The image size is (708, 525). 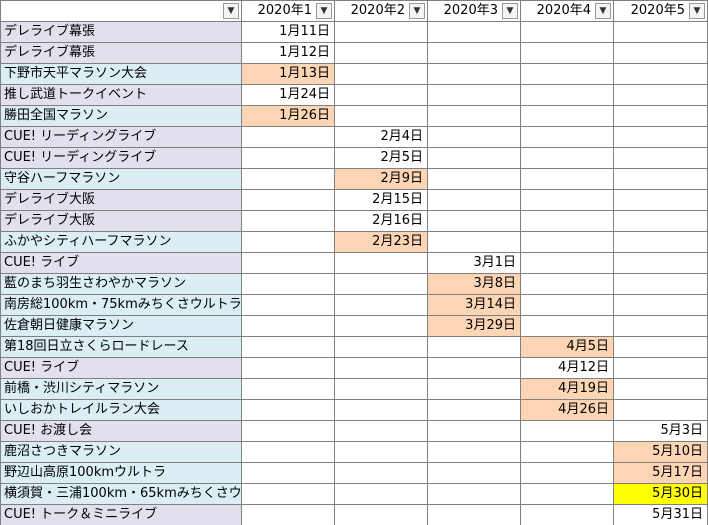 What do you see at coordinates (567, 389) in the screenshot?
I see `date-cell: 4月19日` at bounding box center [567, 389].